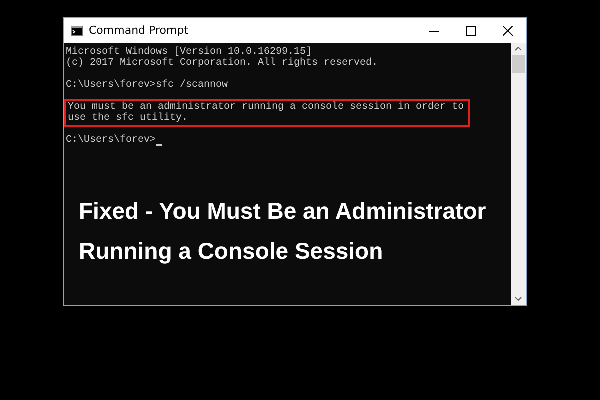  Describe the element at coordinates (189, 52) in the screenshot. I see `console-line: Microsoft Windows [Version 10.0.16299.15]` at that location.